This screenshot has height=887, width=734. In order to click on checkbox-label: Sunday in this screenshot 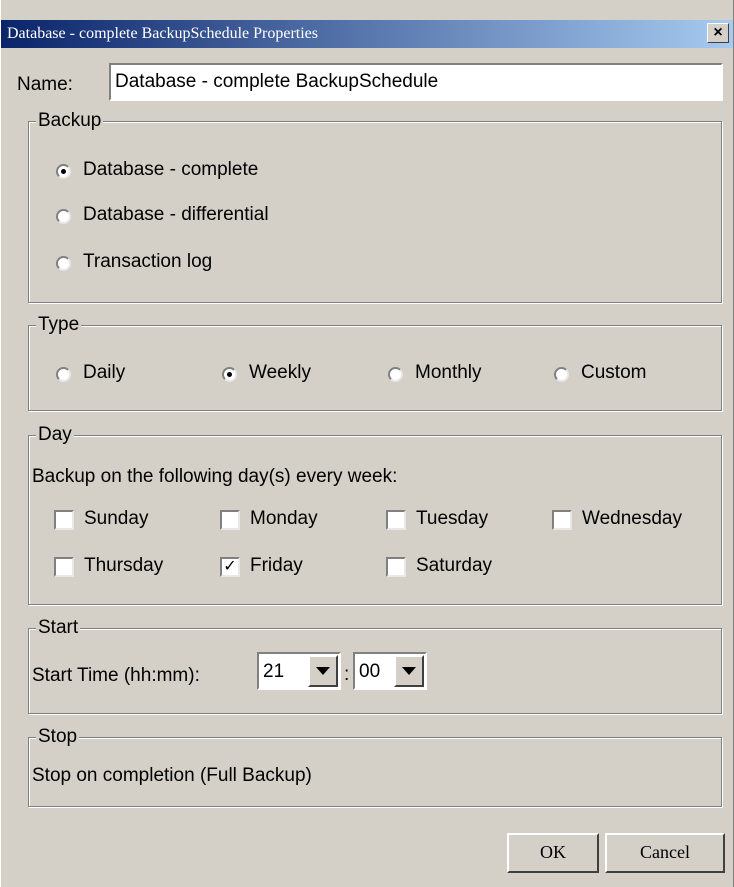, I will do `click(116, 519)`.